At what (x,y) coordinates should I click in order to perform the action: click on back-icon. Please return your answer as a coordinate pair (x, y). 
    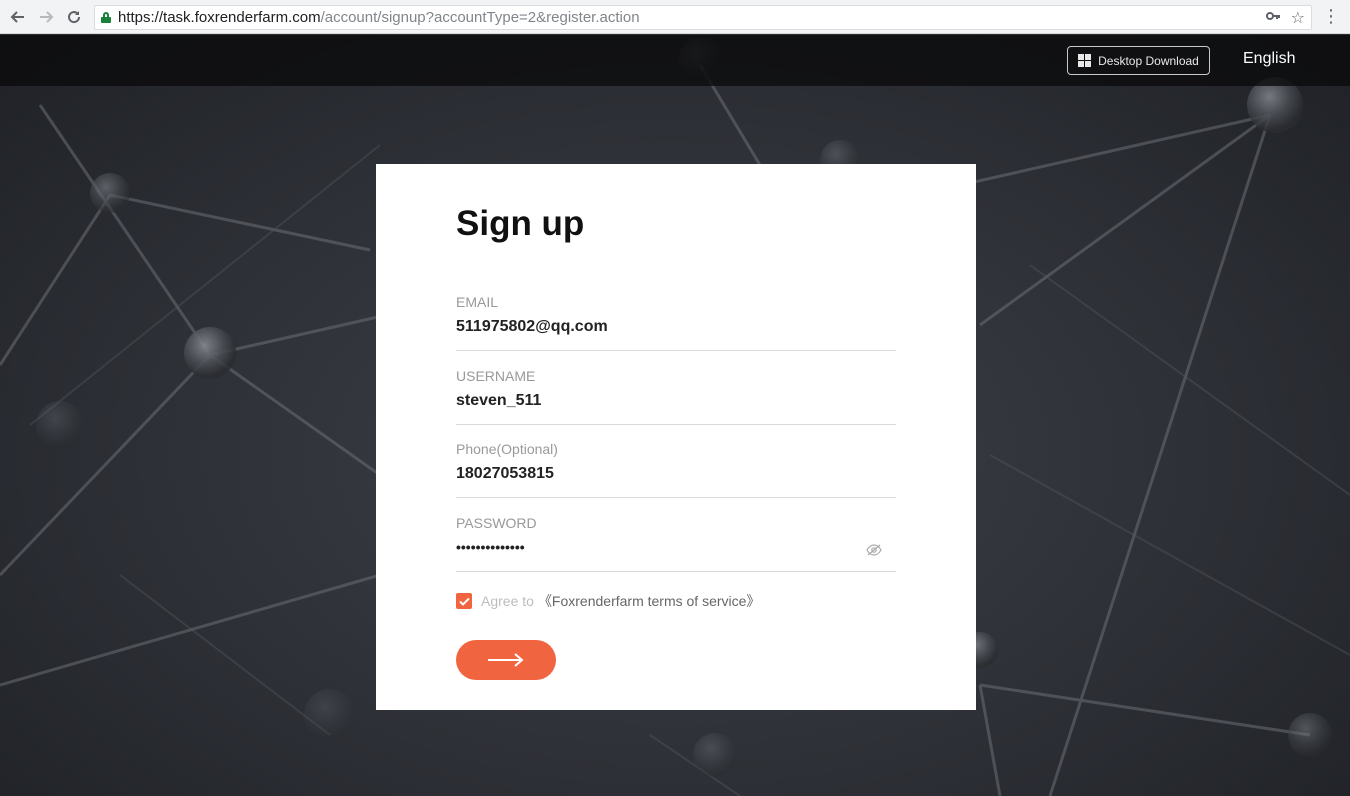
    Looking at the image, I should click on (18, 17).